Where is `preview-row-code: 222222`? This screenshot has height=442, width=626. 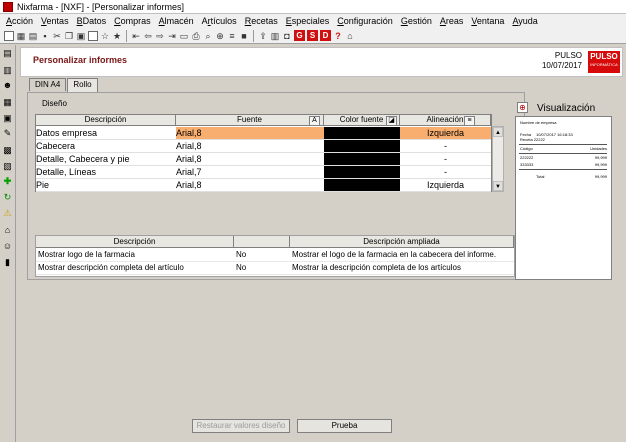
preview-row-code: 222222 is located at coordinates (527, 157).